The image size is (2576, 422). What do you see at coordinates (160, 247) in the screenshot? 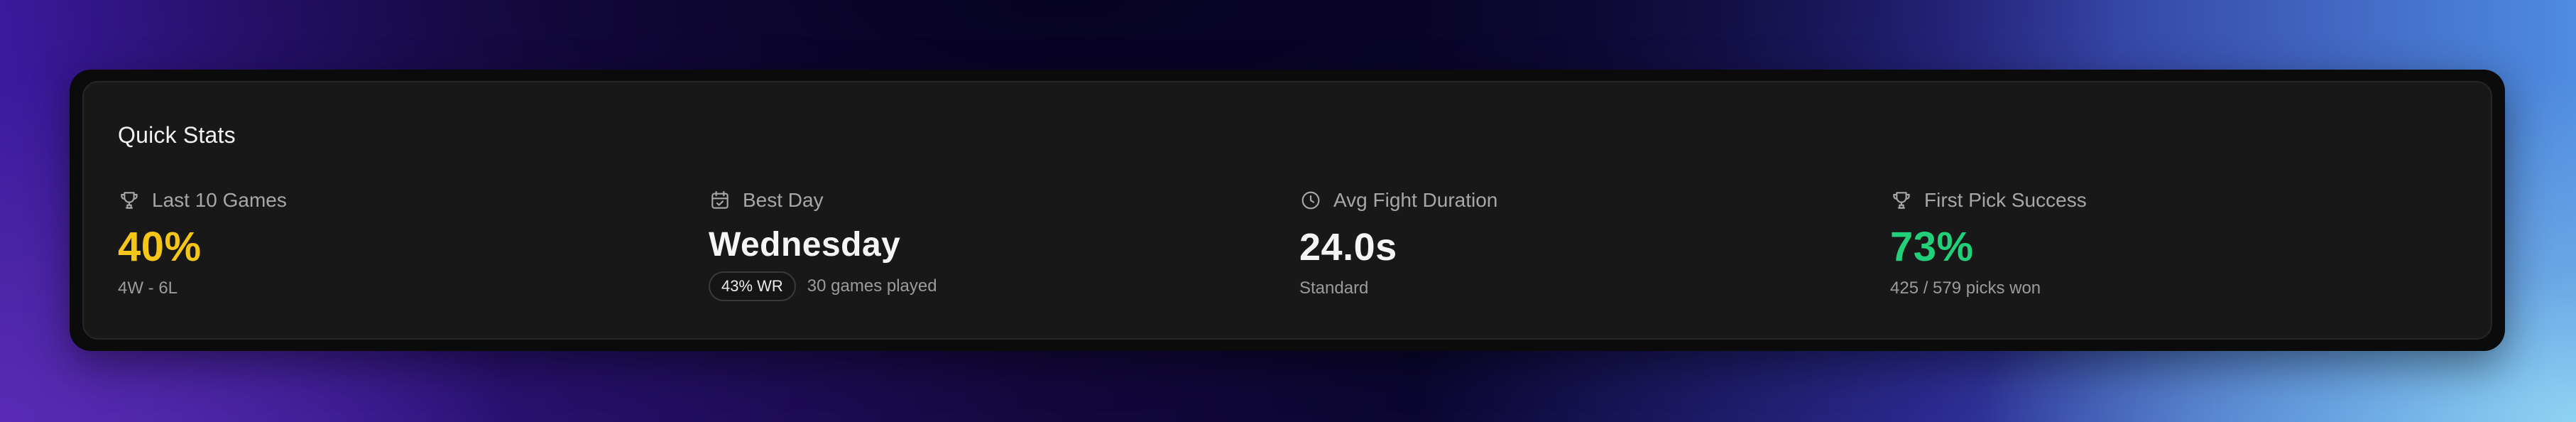
I see `stat-value: 40%` at bounding box center [160, 247].